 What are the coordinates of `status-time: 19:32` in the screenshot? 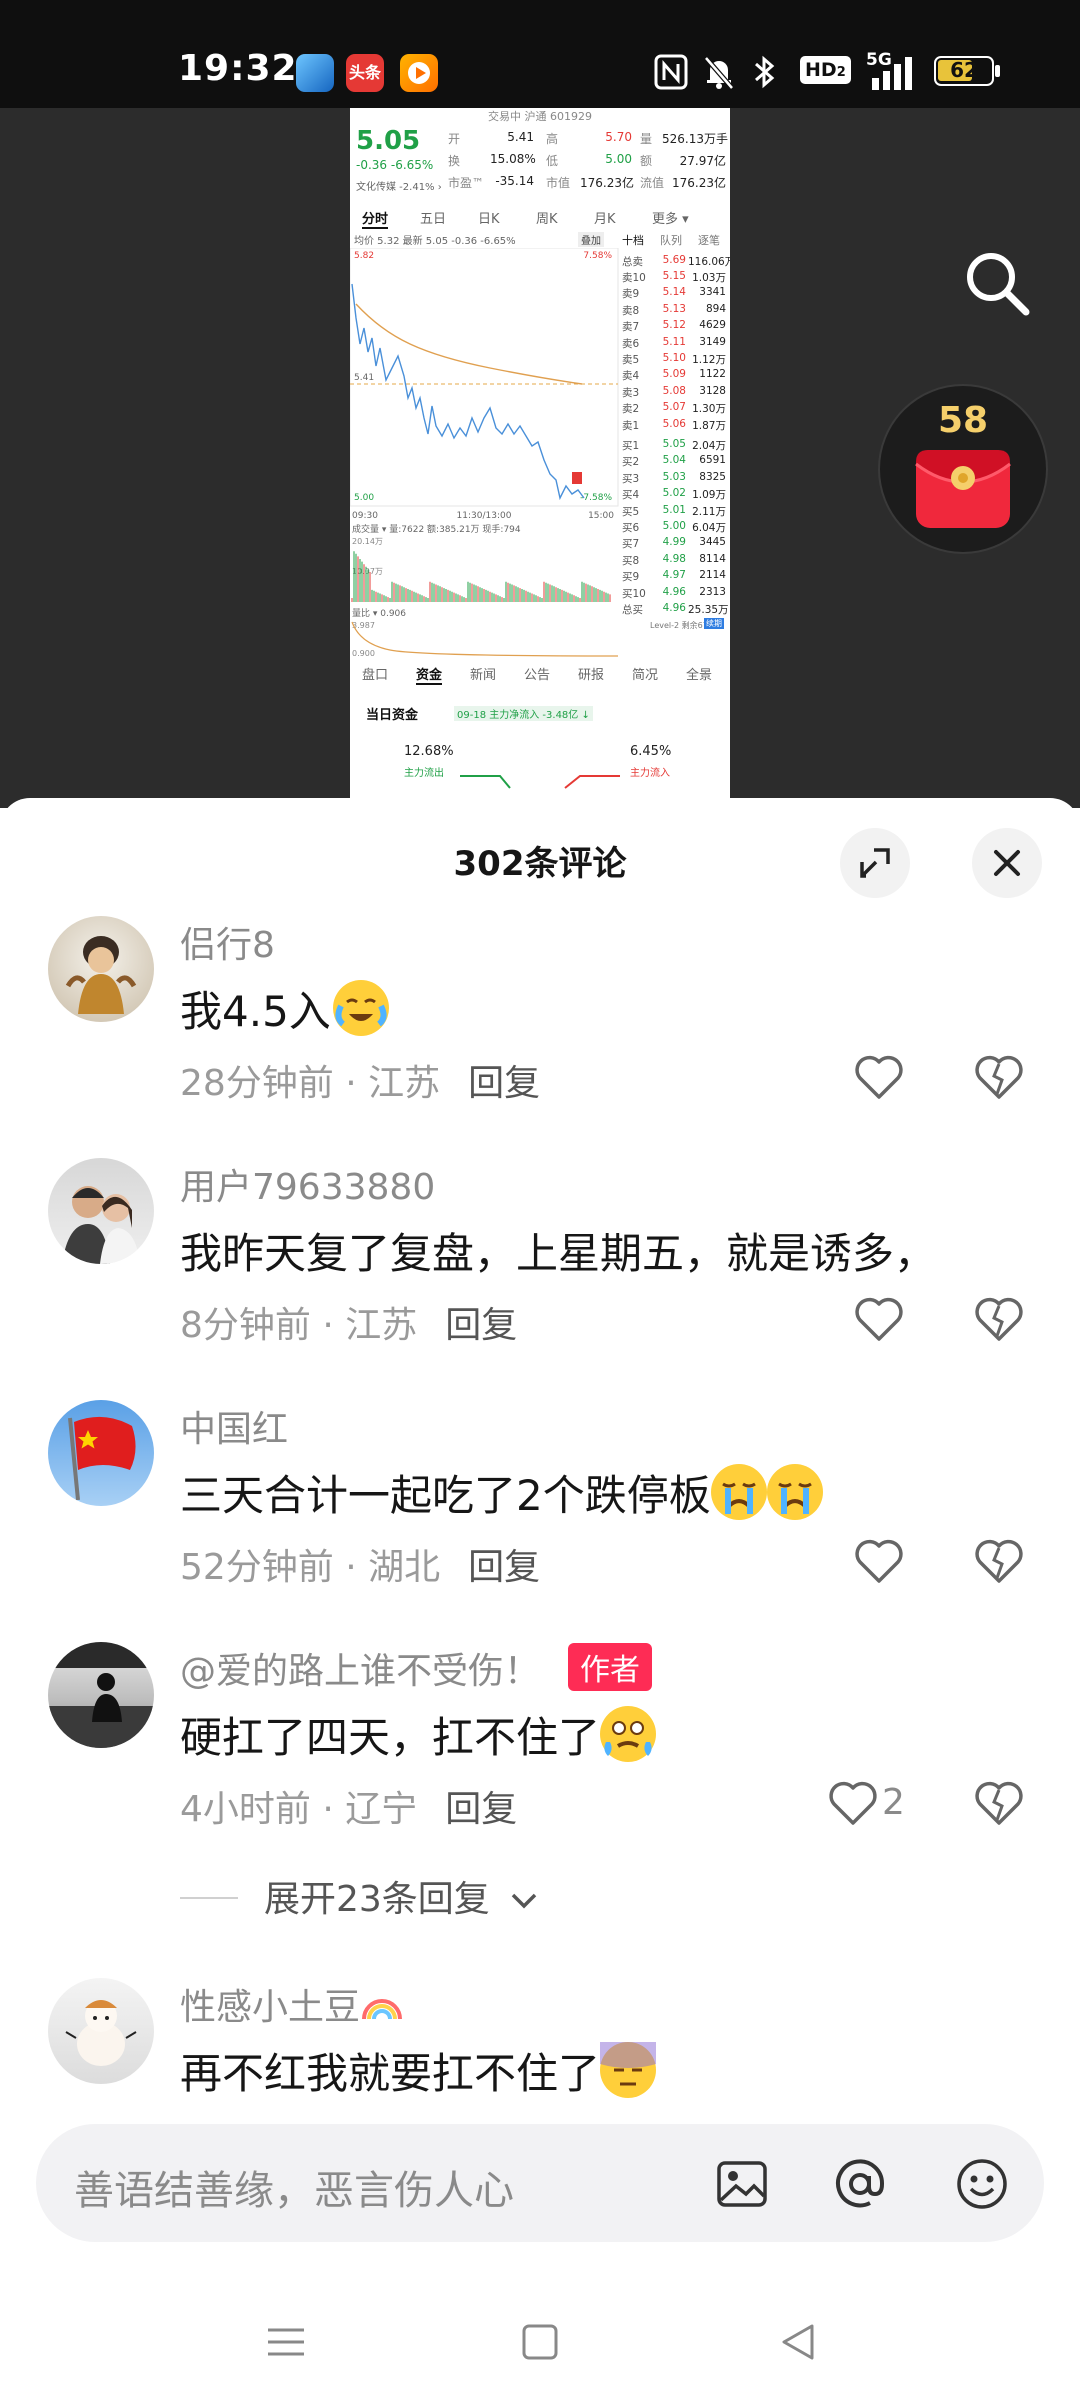 It's located at (238, 68).